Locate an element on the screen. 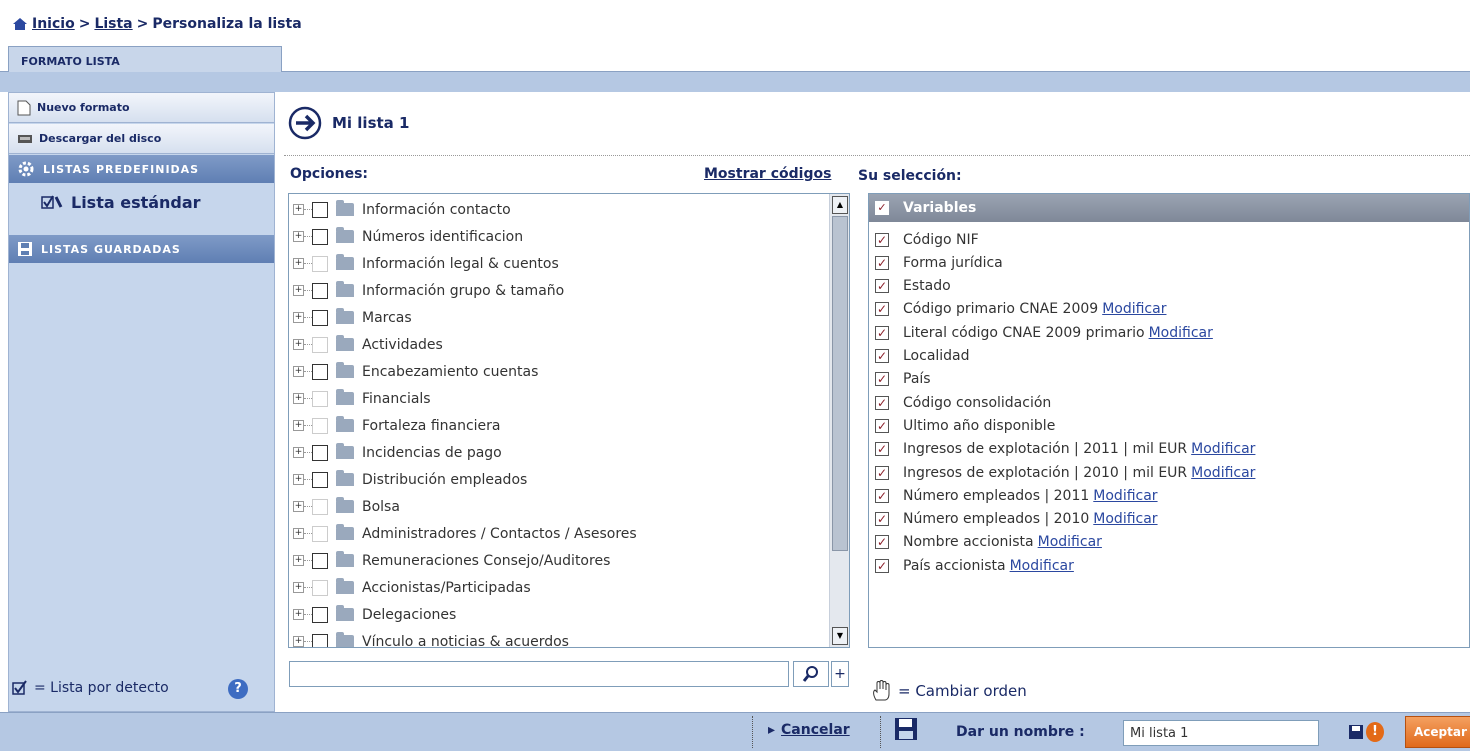 This screenshot has height=751, width=1470. option-row: + Distribución empleados is located at coordinates (408, 479).